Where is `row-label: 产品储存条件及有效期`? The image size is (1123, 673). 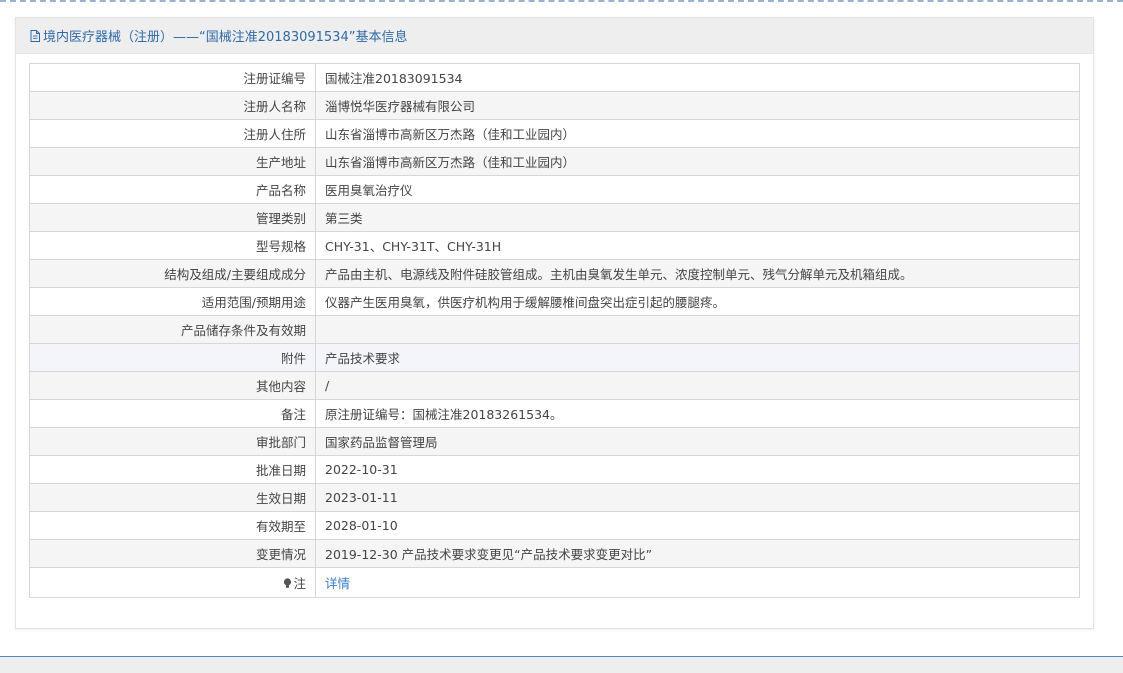 row-label: 产品储存条件及有效期 is located at coordinates (172, 329).